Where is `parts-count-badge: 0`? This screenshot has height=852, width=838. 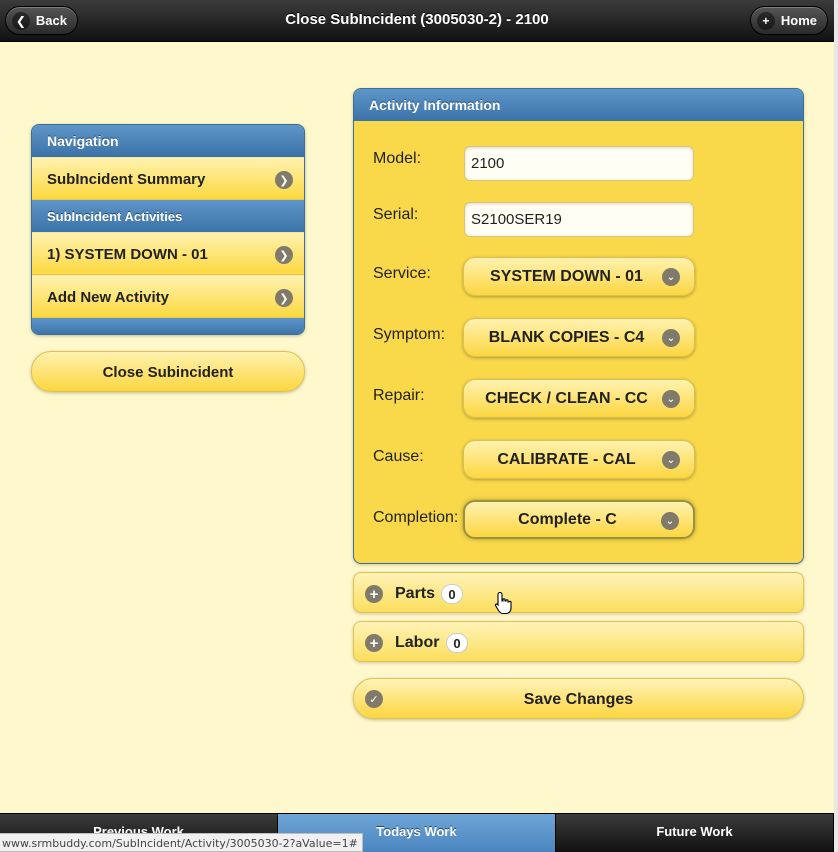
parts-count-badge: 0 is located at coordinates (452, 594).